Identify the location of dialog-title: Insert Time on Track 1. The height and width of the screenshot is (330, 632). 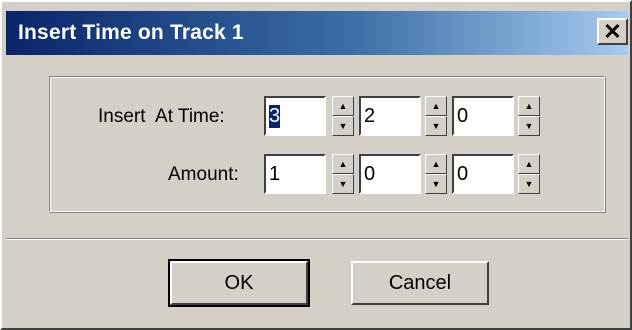
(131, 32).